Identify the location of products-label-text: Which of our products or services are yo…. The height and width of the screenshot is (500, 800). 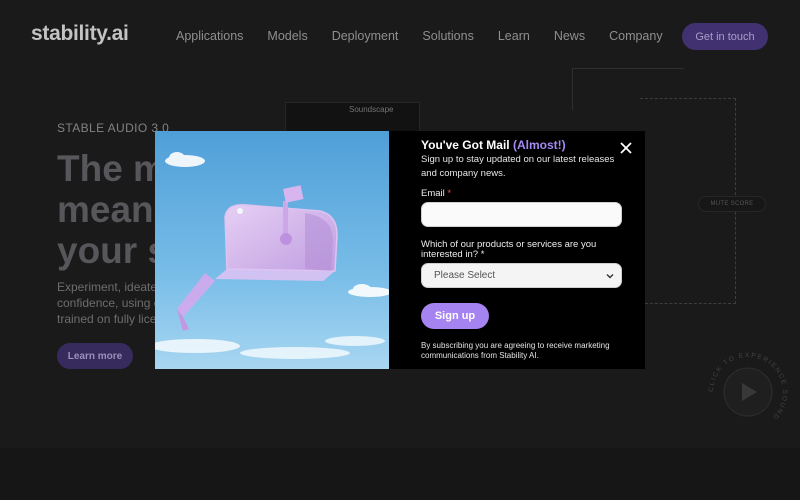
(509, 249).